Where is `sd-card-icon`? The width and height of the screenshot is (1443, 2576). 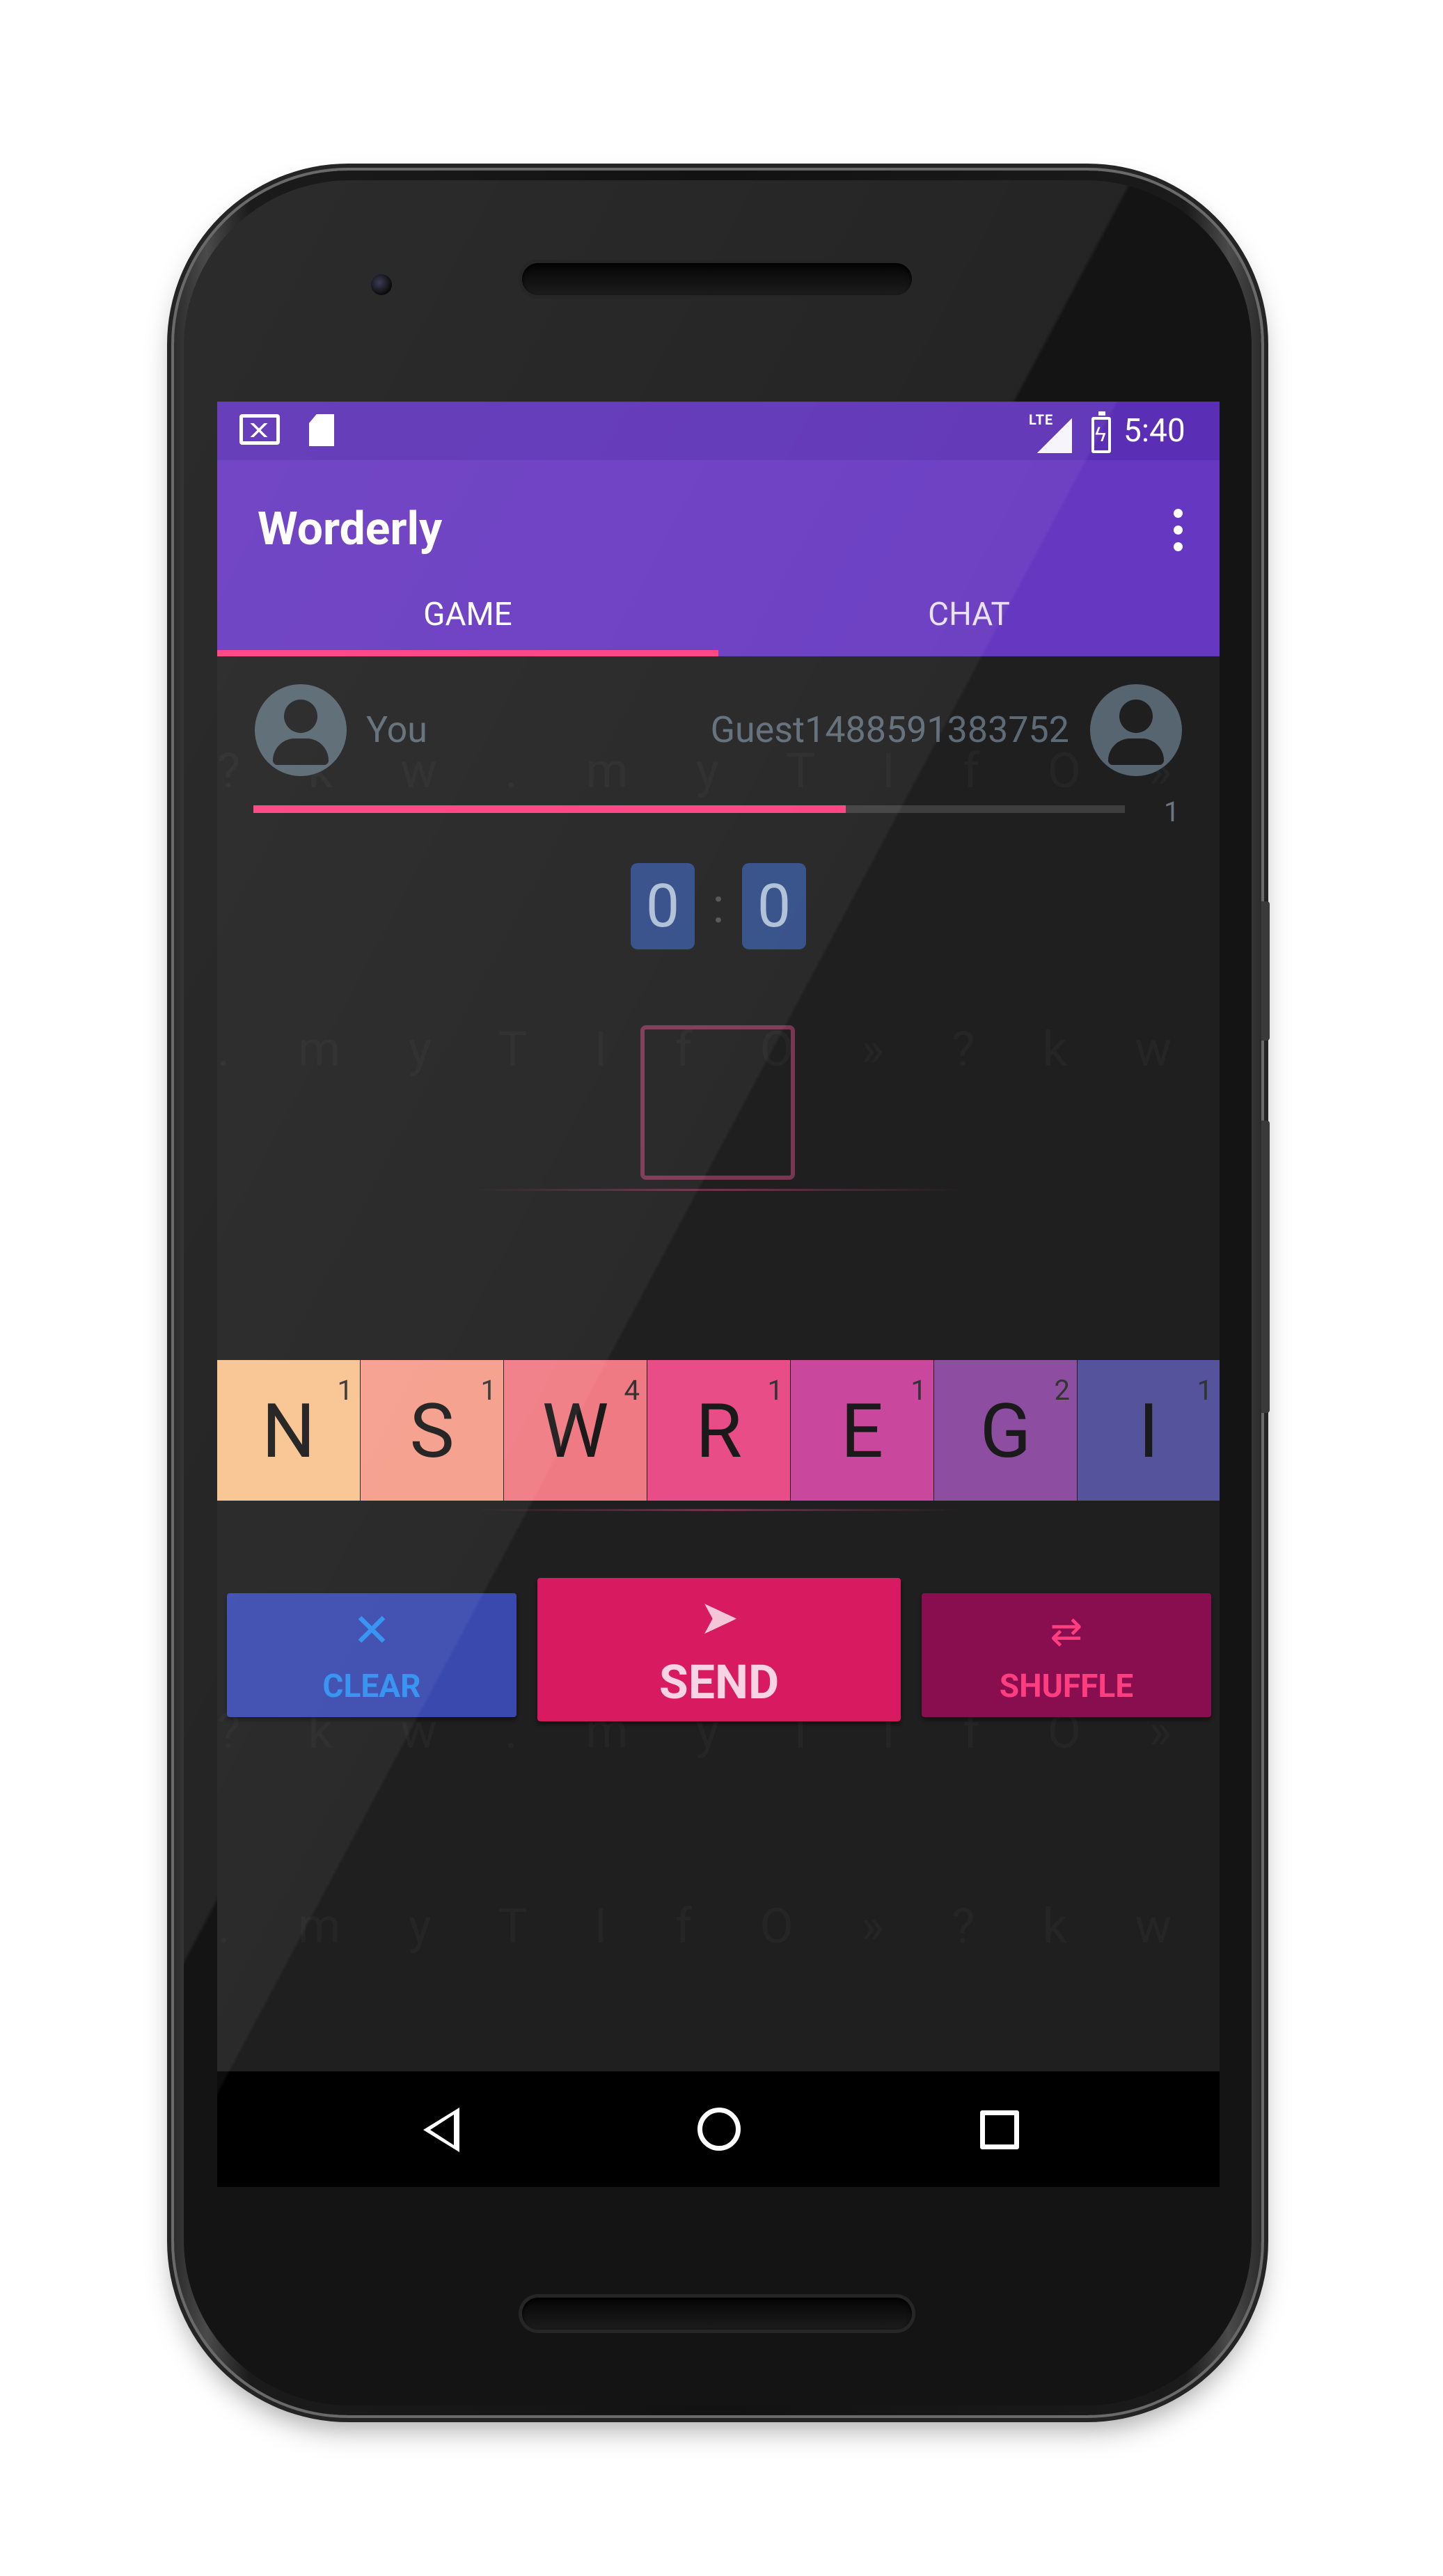
sd-card-icon is located at coordinates (321, 430).